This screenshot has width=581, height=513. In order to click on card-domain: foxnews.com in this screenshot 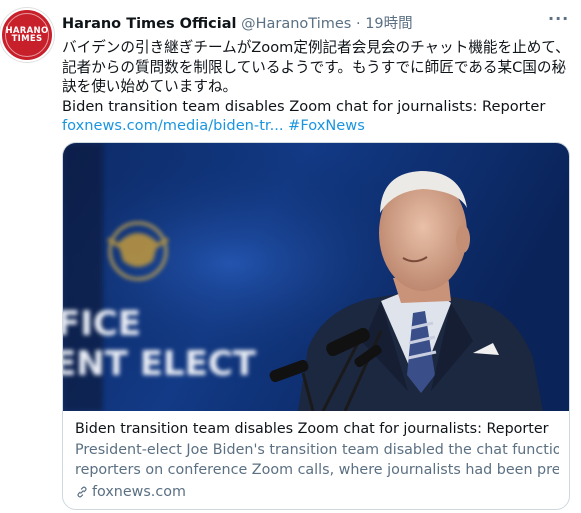, I will do `click(139, 492)`.